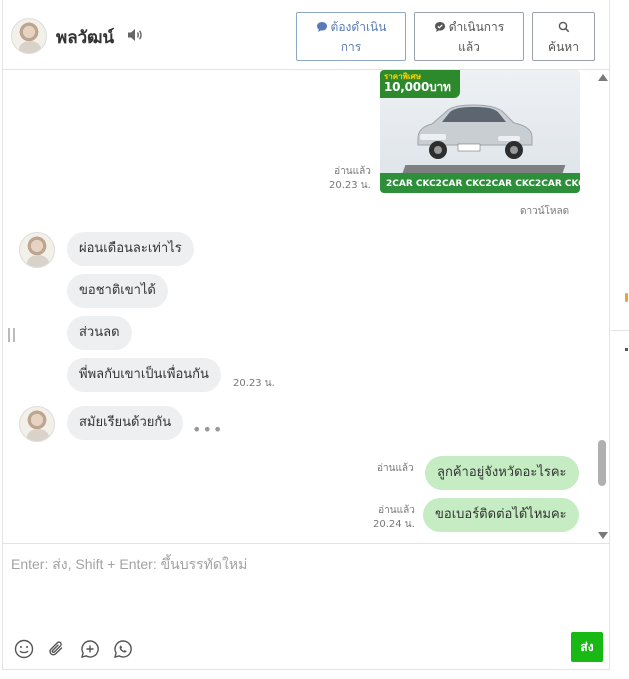 Image resolution: width=629 pixels, height=679 pixels. Describe the element at coordinates (24, 649) in the screenshot. I see `emoji-icon` at that location.